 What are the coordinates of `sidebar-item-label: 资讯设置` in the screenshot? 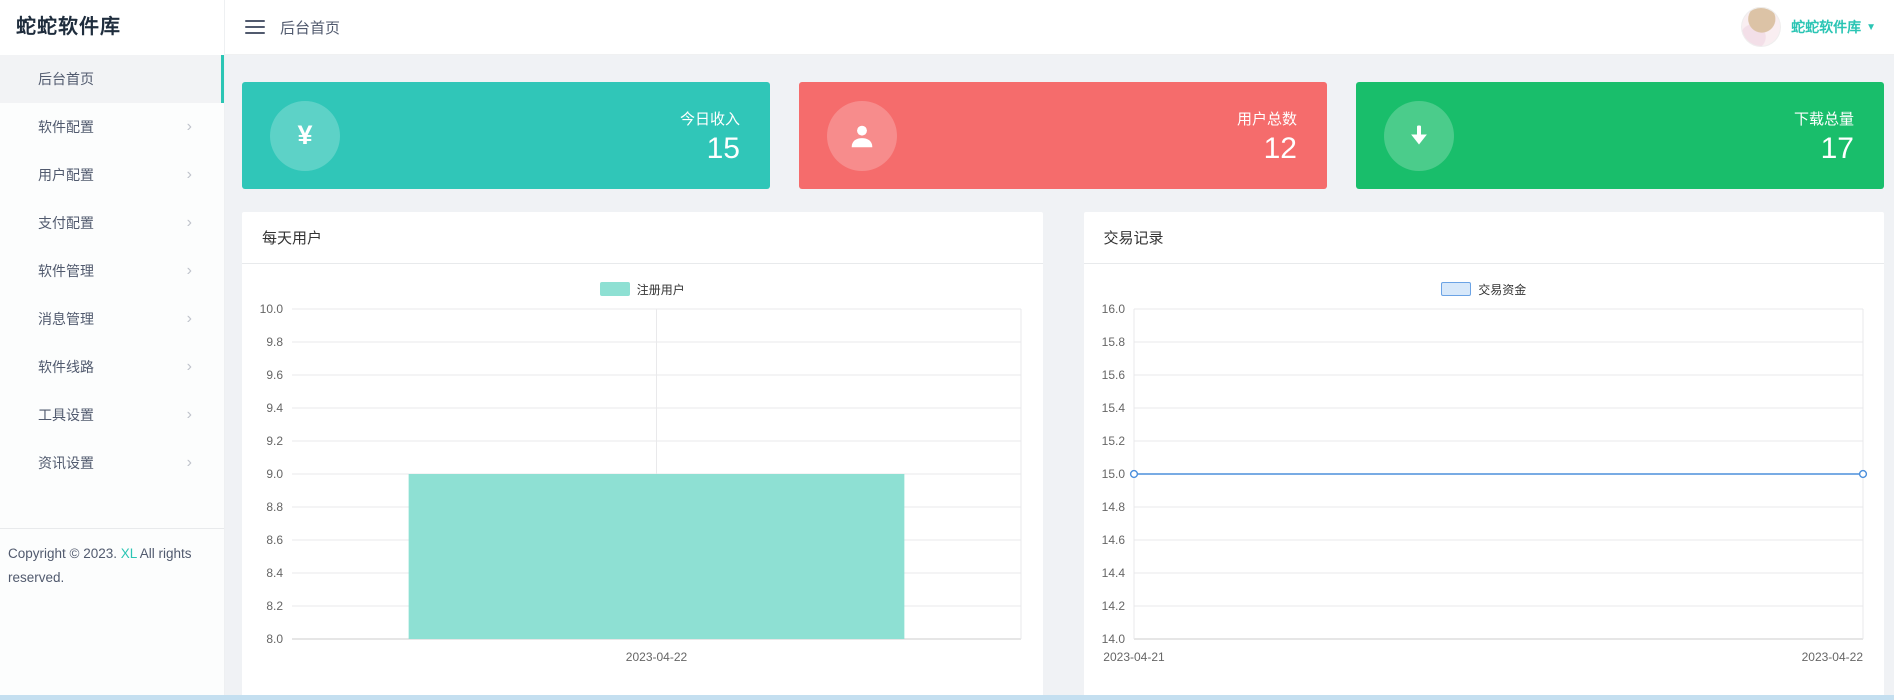 It's located at (66, 463).